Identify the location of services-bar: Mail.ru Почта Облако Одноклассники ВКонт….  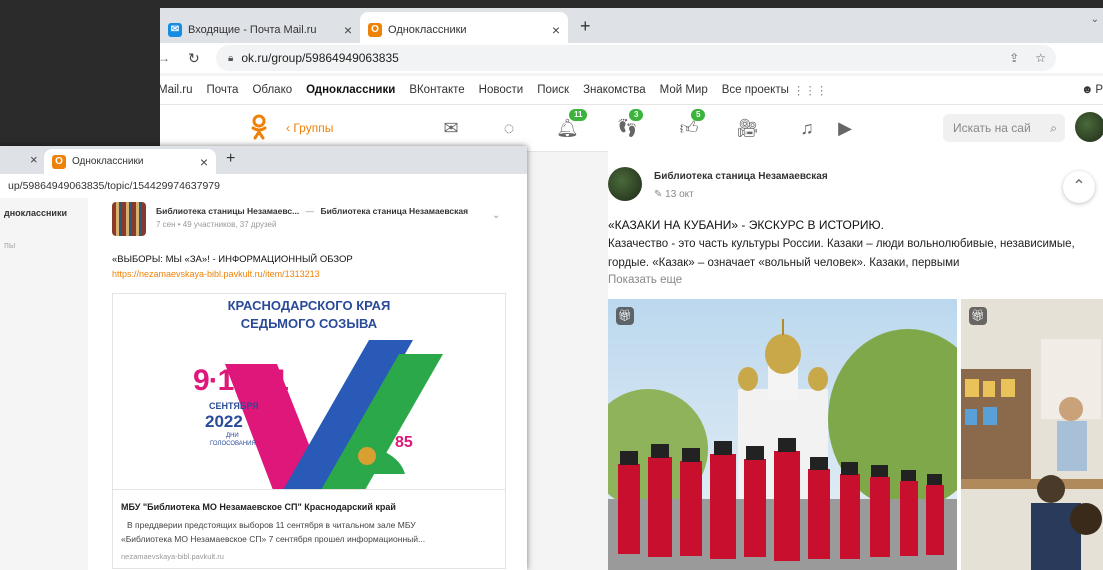
(631, 90).